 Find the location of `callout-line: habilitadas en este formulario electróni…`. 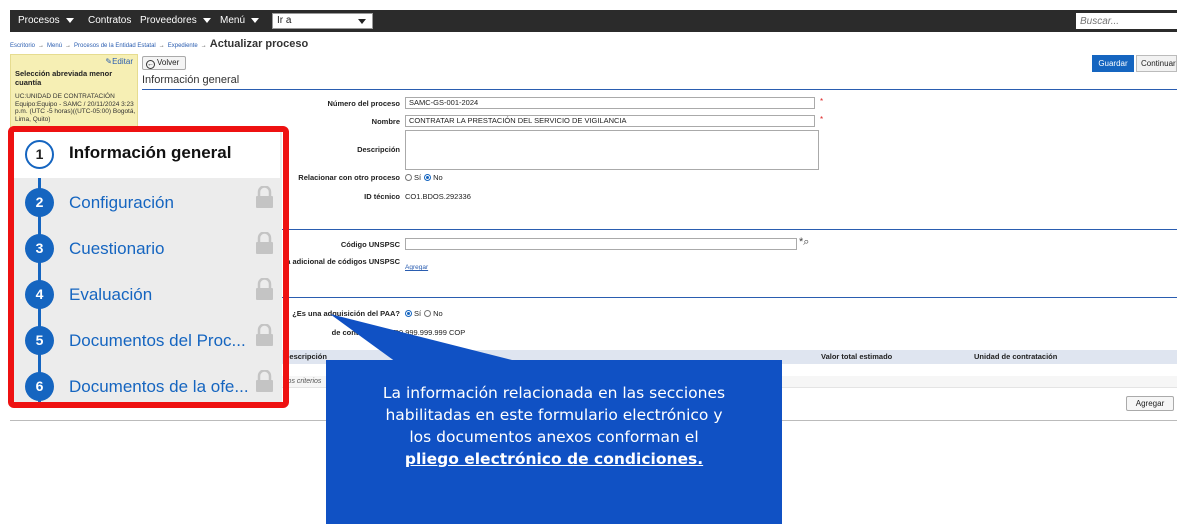

callout-line: habilitadas en este formulario electróni… is located at coordinates (554, 415).